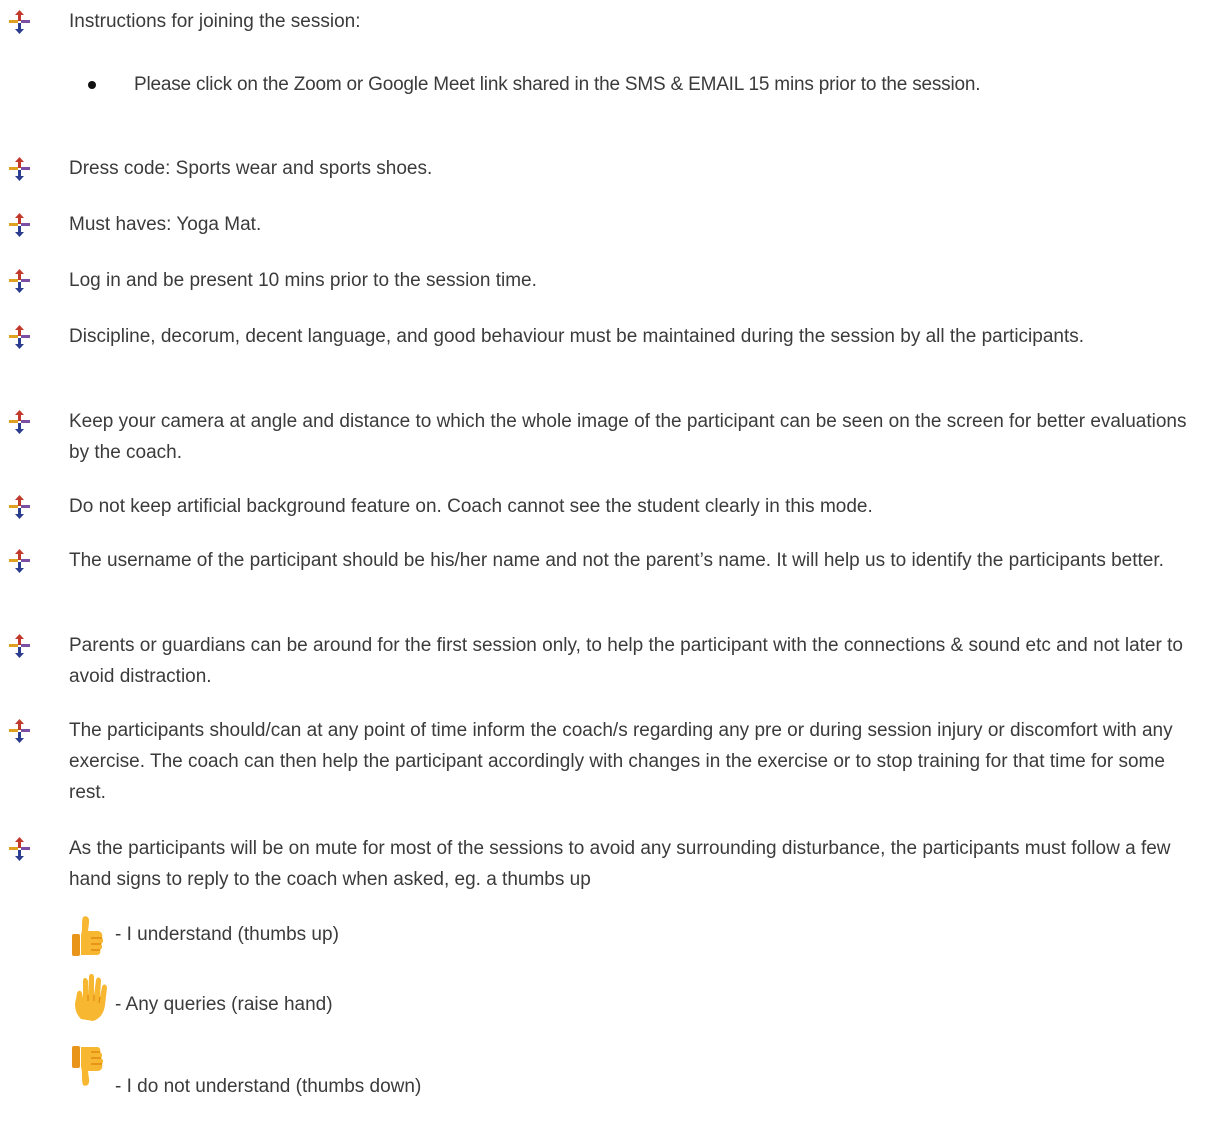 This screenshot has width=1221, height=1128. I want to click on hand-sign-label: - I do not understand (thumbs down), so click(268, 1086).